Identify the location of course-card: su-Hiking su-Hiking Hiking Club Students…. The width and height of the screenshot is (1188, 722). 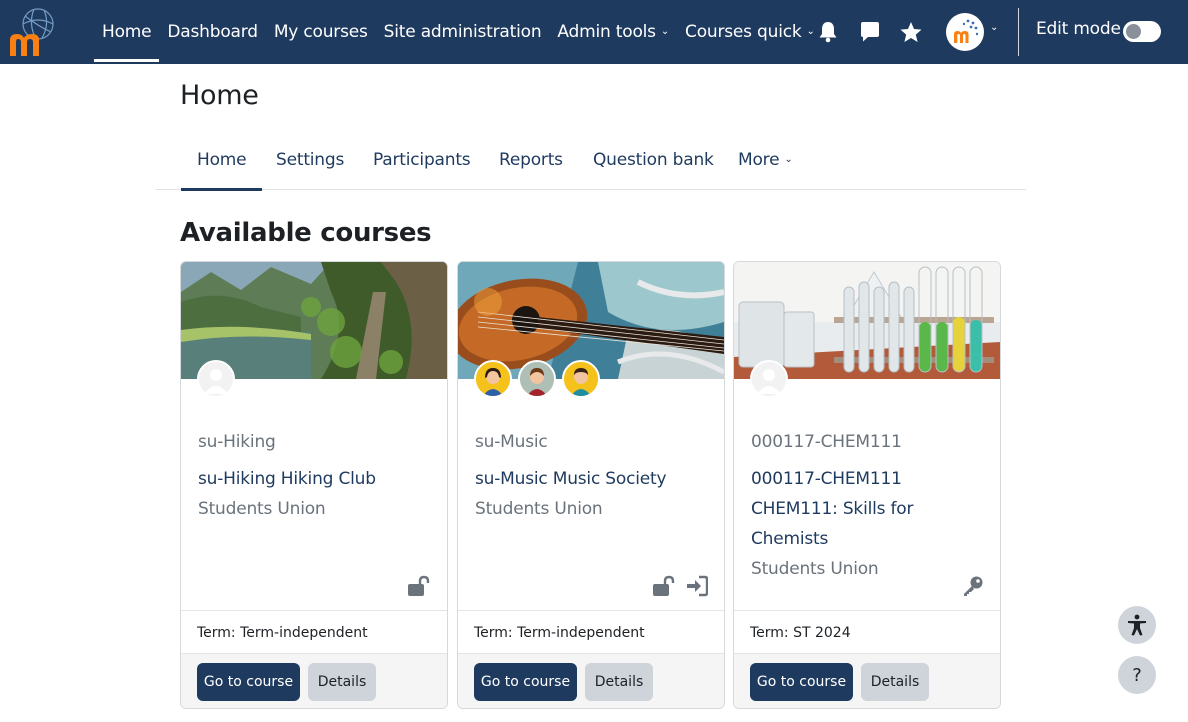
(314, 485).